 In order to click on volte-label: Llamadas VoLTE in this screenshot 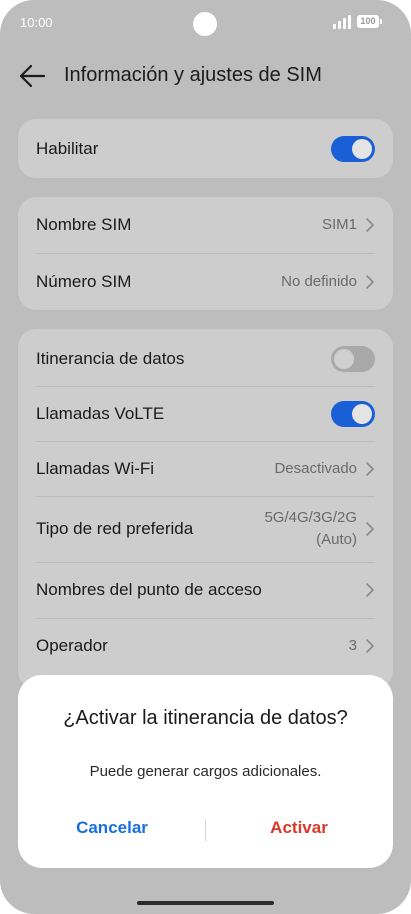, I will do `click(100, 413)`.